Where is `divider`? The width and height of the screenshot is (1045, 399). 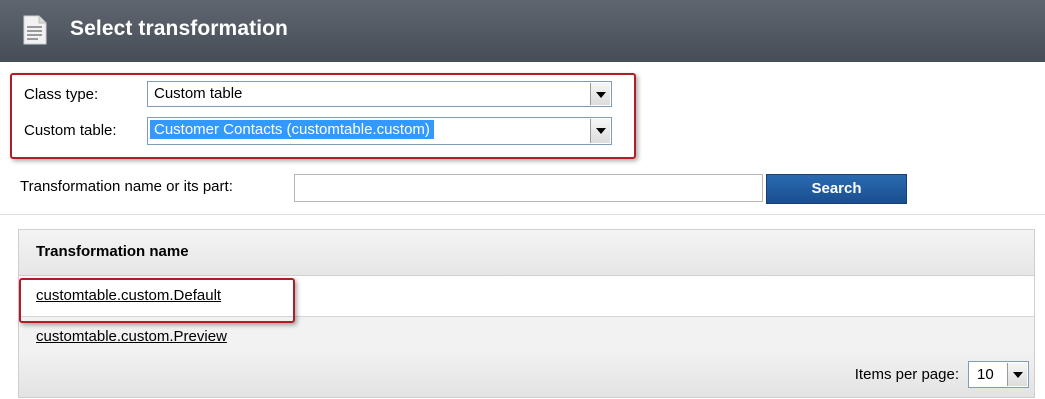
divider is located at coordinates (522, 214).